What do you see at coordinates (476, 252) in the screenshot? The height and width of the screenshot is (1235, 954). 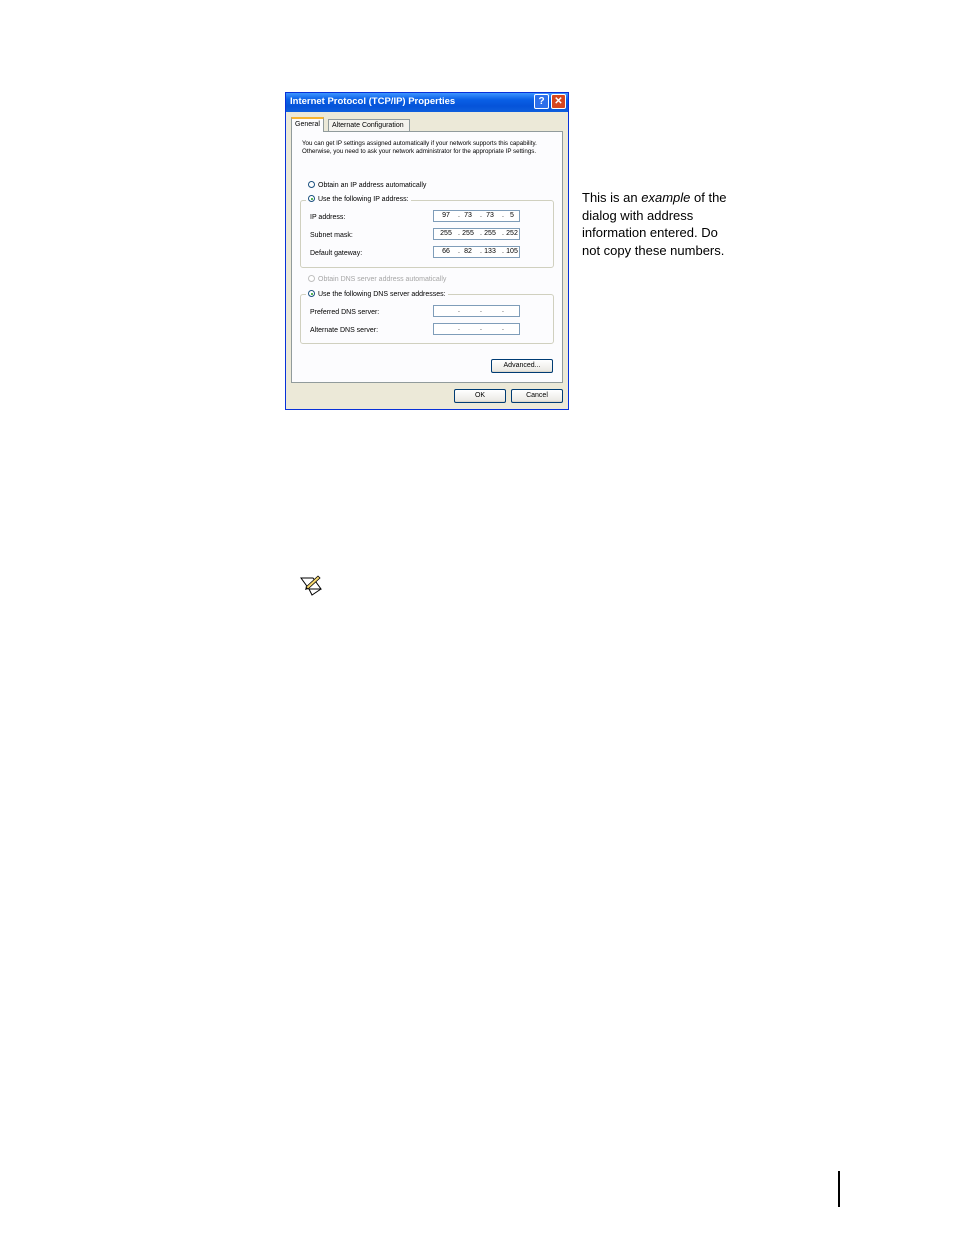 I see `default-gateway-input: 66. 82. 133. 105` at bounding box center [476, 252].